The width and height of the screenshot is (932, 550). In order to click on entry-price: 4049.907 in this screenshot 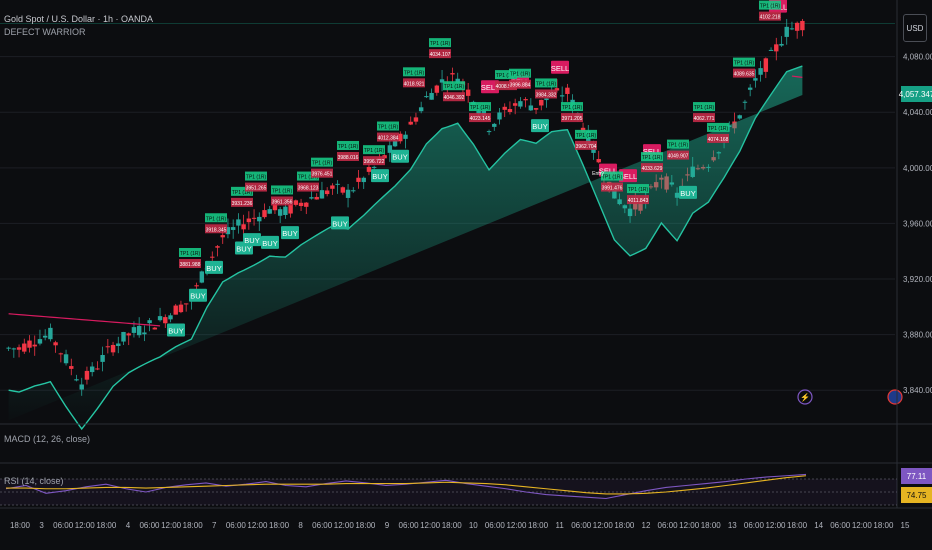, I will do `click(678, 157)`.